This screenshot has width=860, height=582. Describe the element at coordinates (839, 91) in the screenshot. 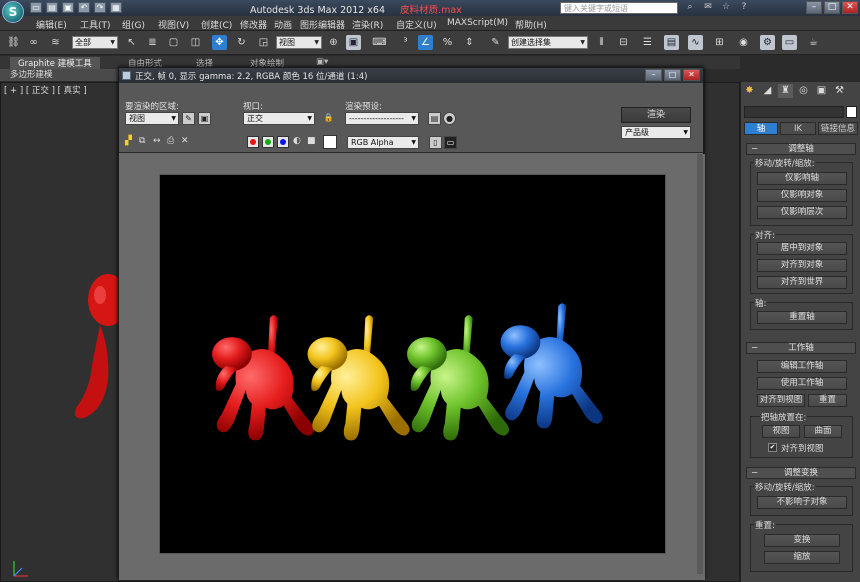

I see `utilities-tab-icon: ⚒` at that location.